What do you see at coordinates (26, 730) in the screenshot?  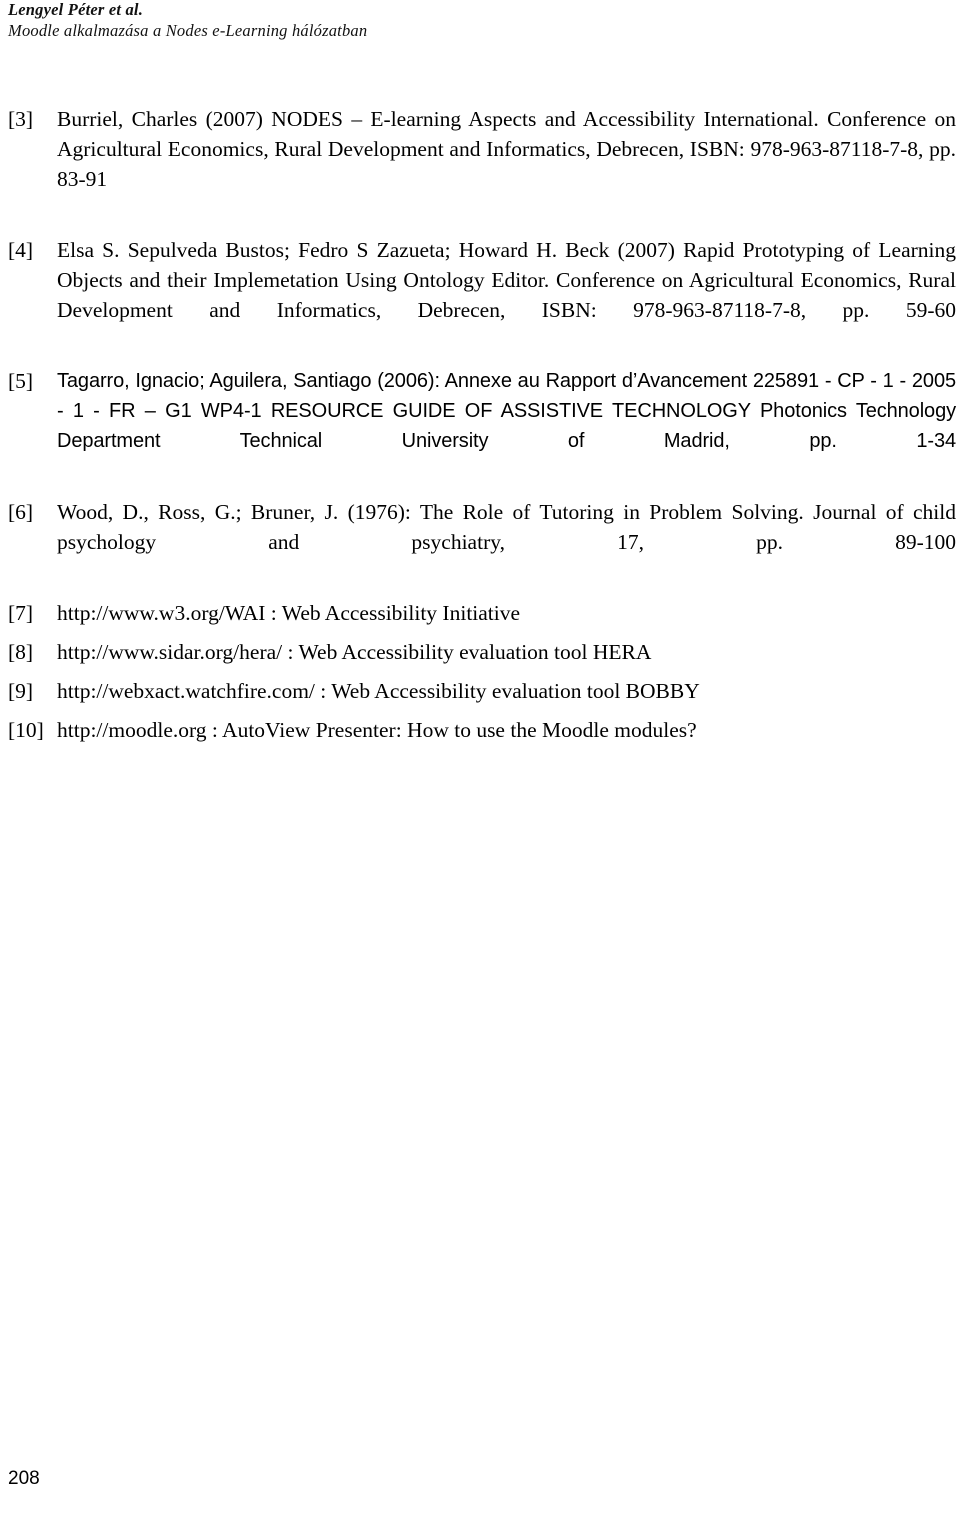 I see `reference-marker: [10]` at bounding box center [26, 730].